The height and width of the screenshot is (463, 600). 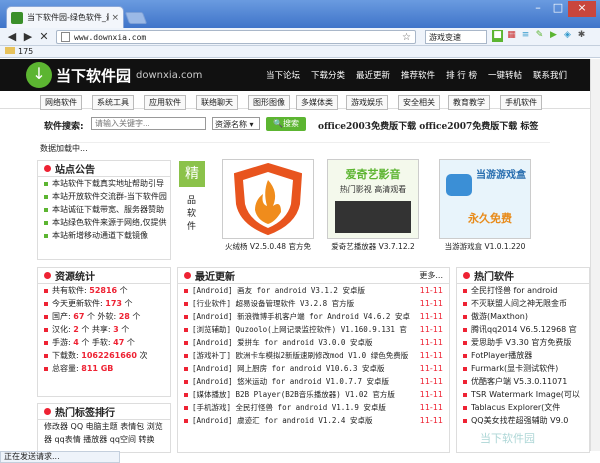 I want to click on search-type-select: 资源名称 ▾, so click(x=236, y=123).